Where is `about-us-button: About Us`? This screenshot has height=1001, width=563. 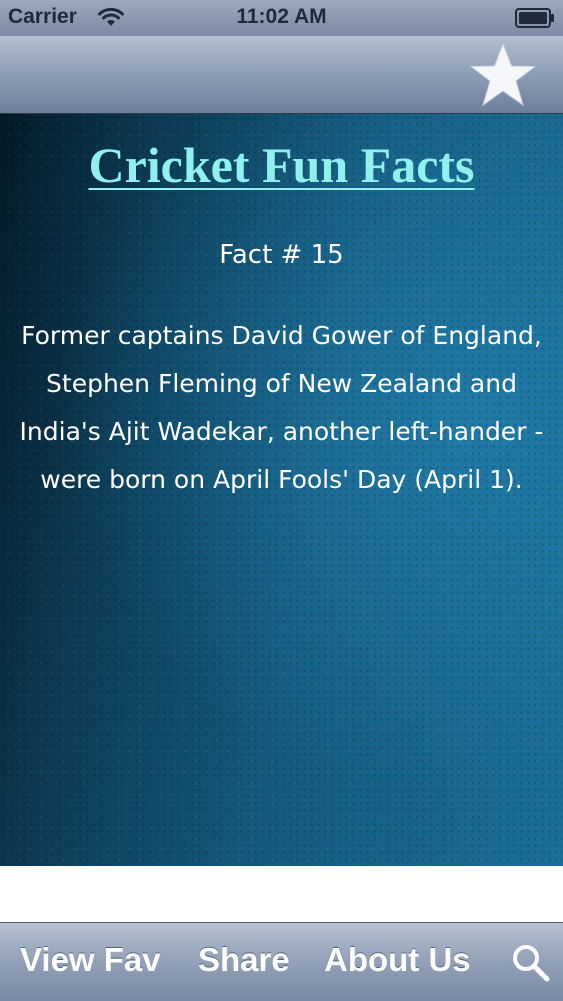
about-us-button: About Us is located at coordinates (397, 960).